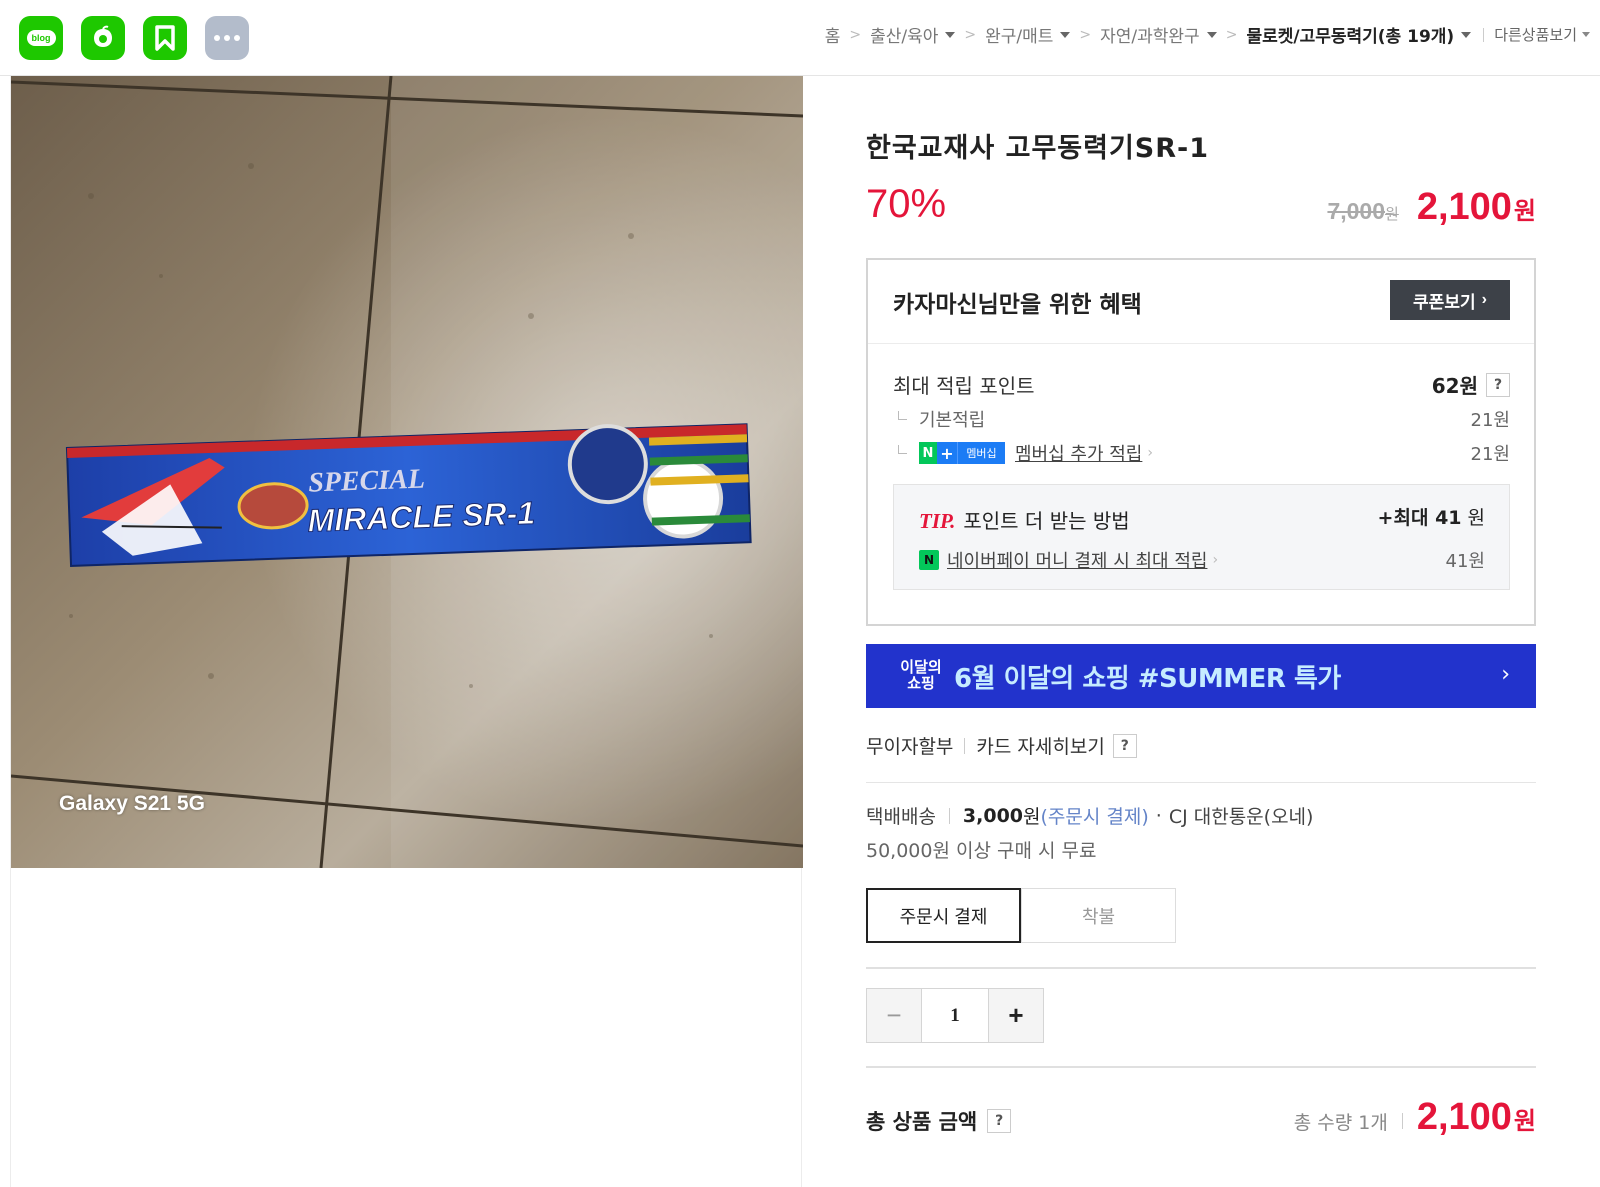 The width and height of the screenshot is (1600, 1187). I want to click on blog-icon: blog, so click(41, 38).